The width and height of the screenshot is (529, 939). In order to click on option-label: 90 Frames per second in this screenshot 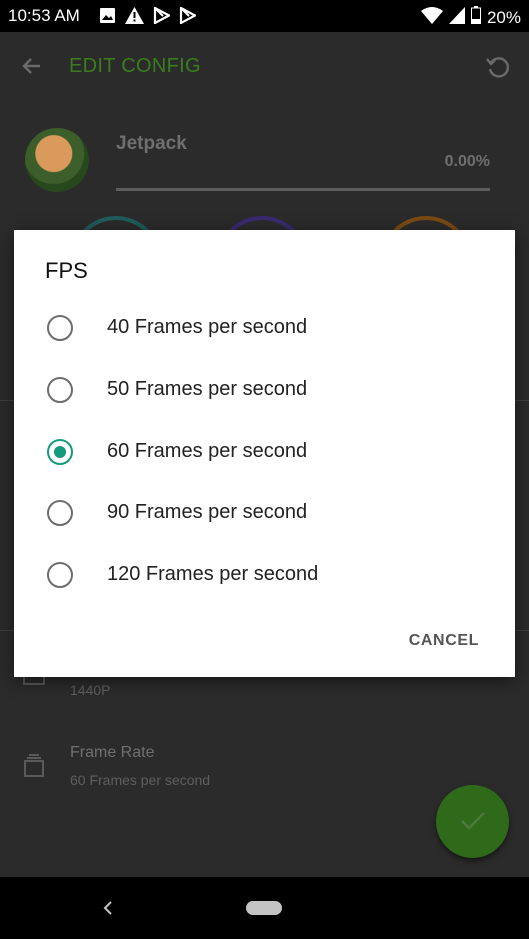, I will do `click(207, 512)`.